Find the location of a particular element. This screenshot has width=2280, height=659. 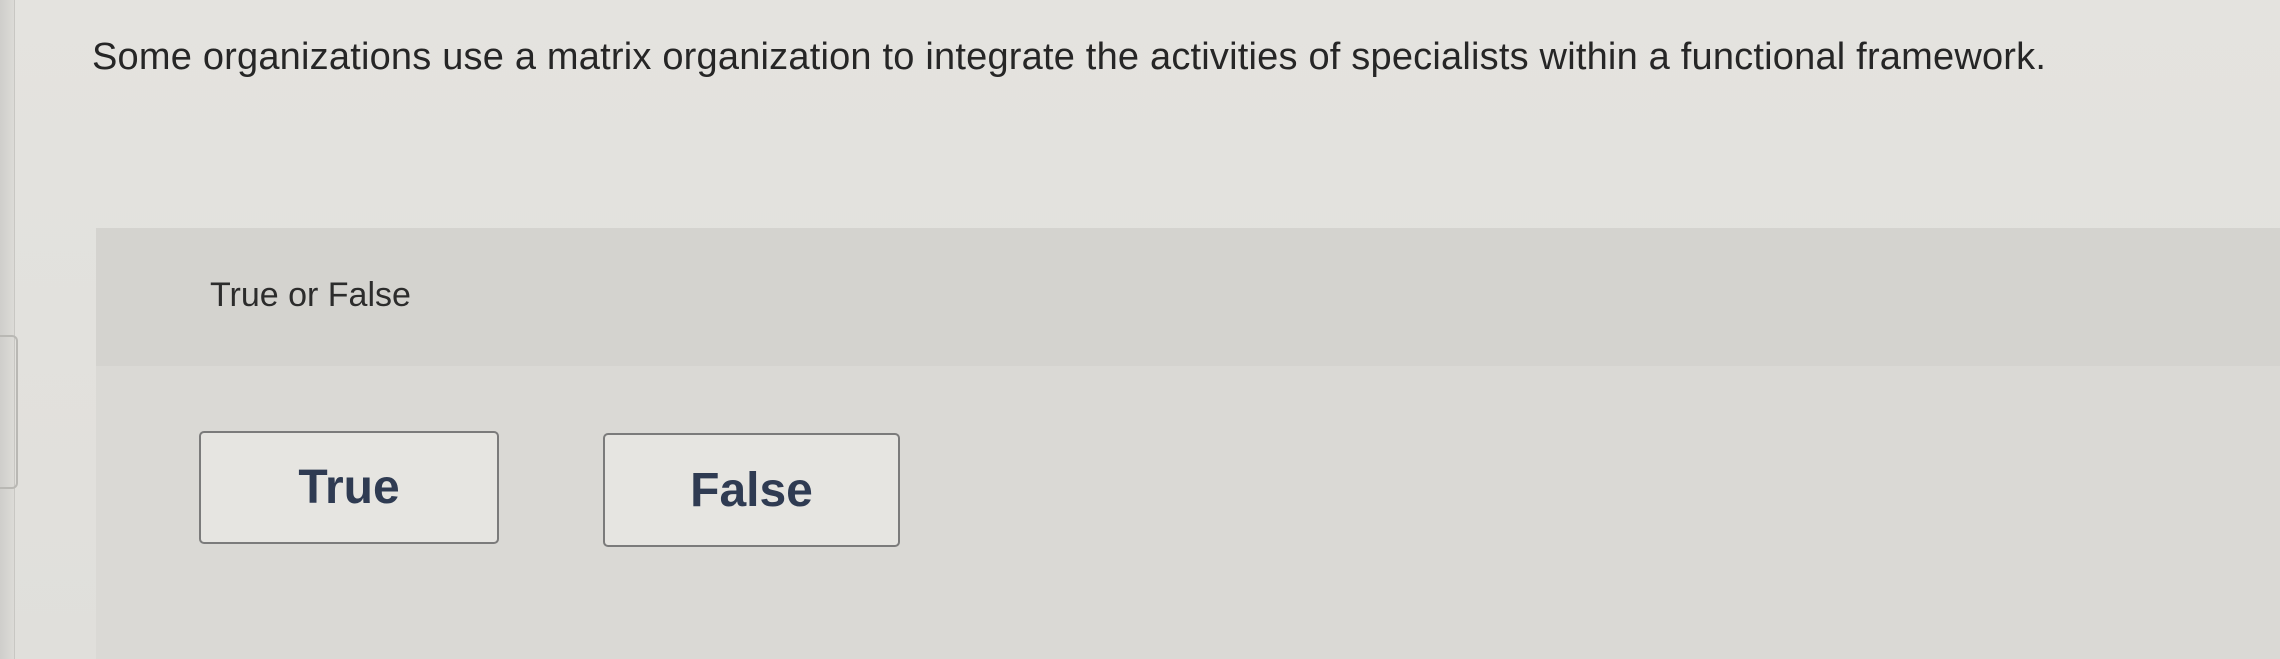

false-button: False is located at coordinates (751, 490).